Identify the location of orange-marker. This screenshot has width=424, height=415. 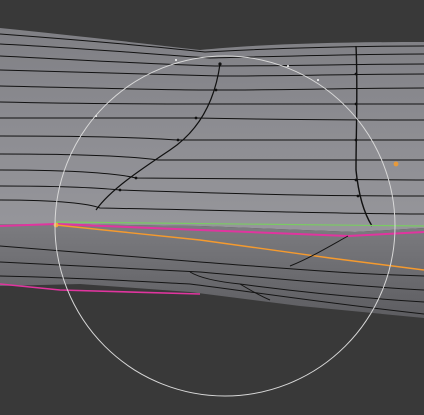
(396, 164).